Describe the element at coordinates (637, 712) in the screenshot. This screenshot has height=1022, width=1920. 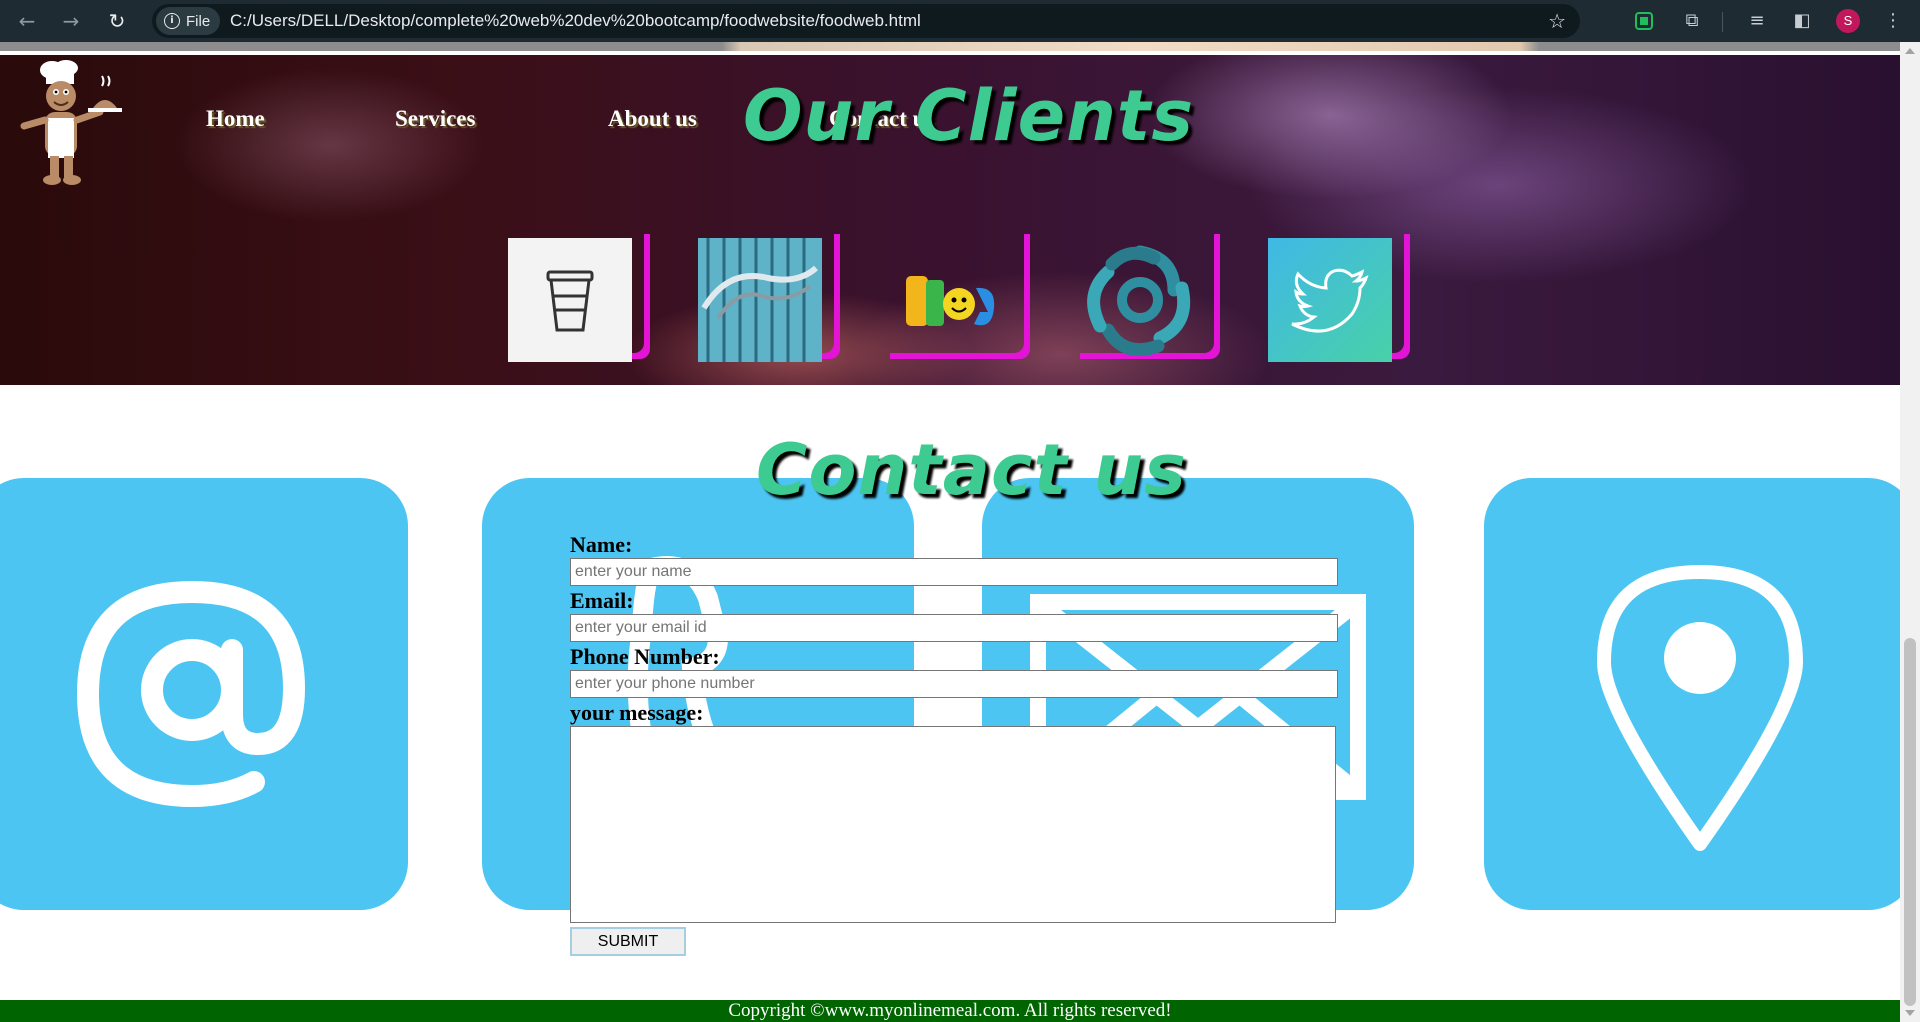
I see `message-label: your message:` at that location.